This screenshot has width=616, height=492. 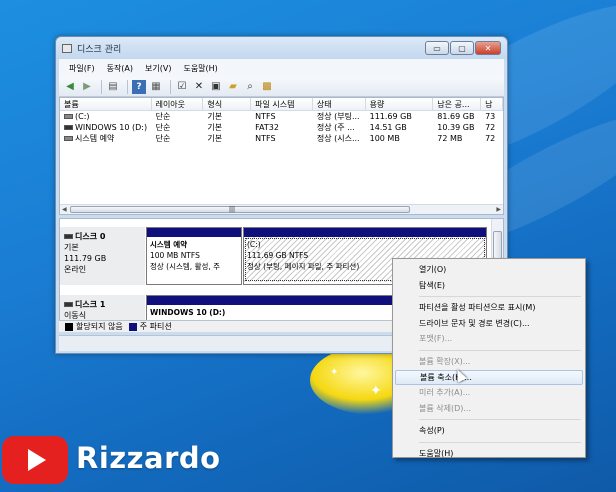 I want to click on partition-status: 정상 (시스템, 활성, 주, so click(x=185, y=266).